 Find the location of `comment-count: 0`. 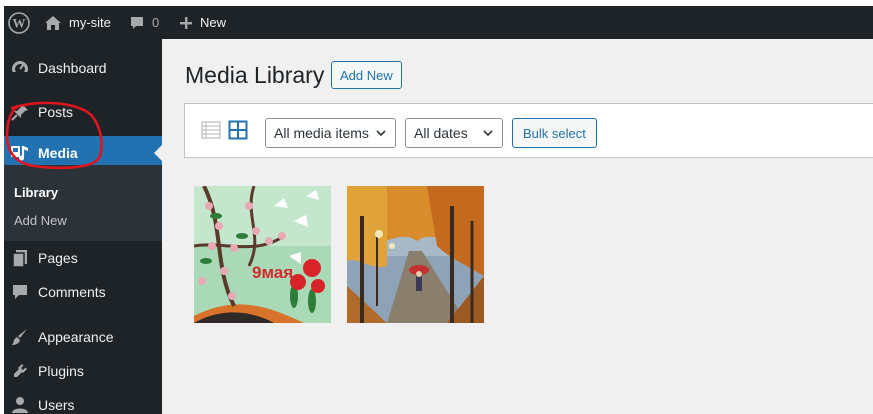

comment-count: 0 is located at coordinates (156, 22).